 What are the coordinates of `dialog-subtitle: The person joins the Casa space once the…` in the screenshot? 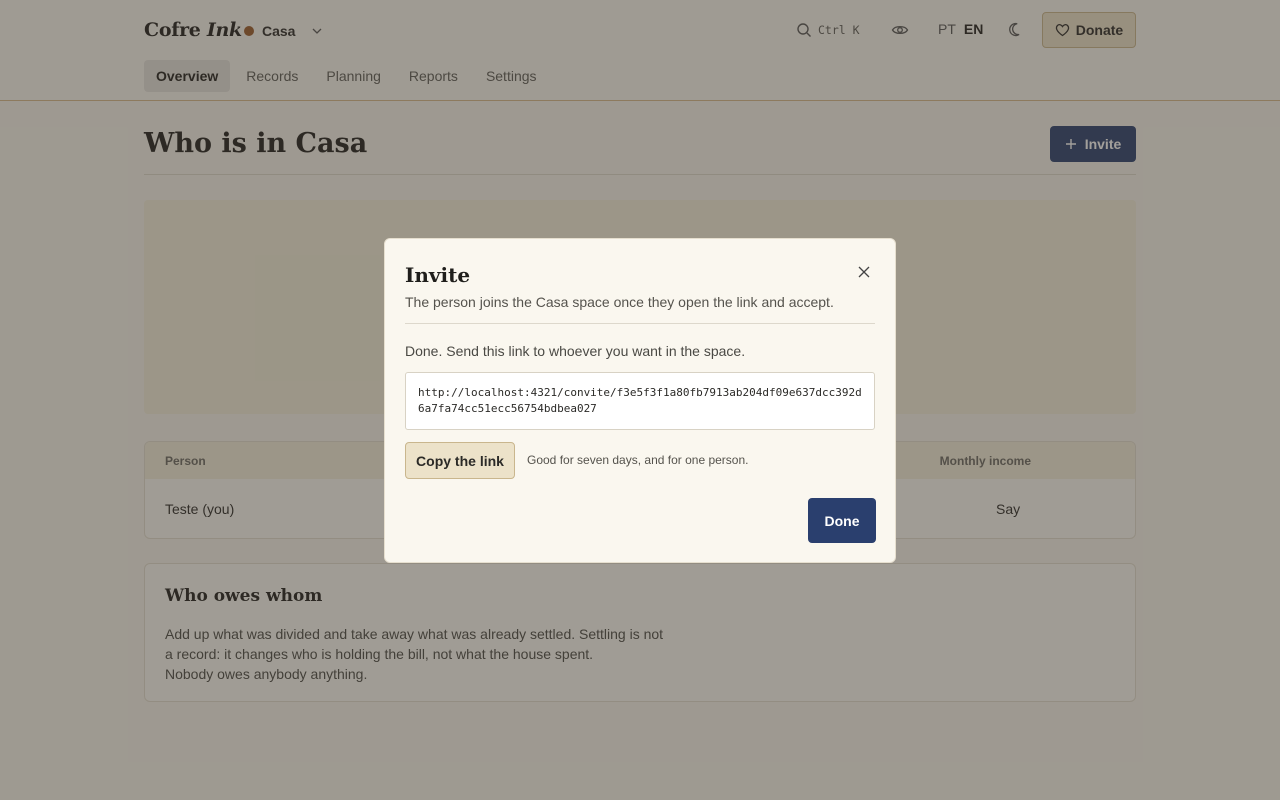 It's located at (619, 302).